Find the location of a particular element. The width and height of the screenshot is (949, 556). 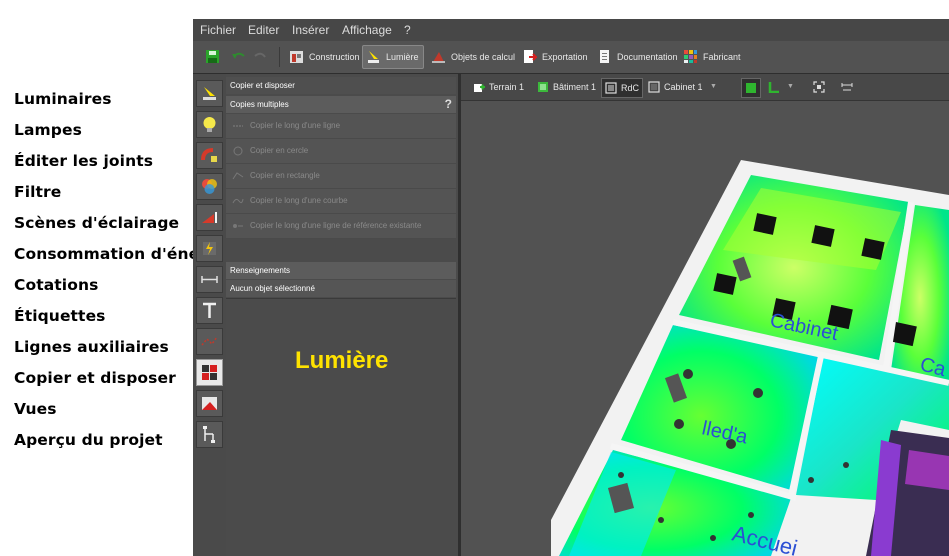

menu-fichier: Fichier is located at coordinates (218, 30).